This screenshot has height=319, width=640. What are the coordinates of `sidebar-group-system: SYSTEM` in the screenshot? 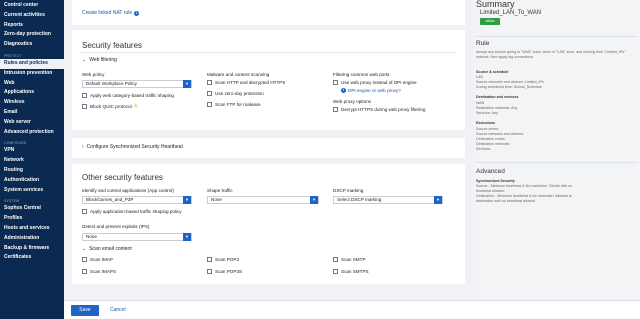 It's located at (12, 201).